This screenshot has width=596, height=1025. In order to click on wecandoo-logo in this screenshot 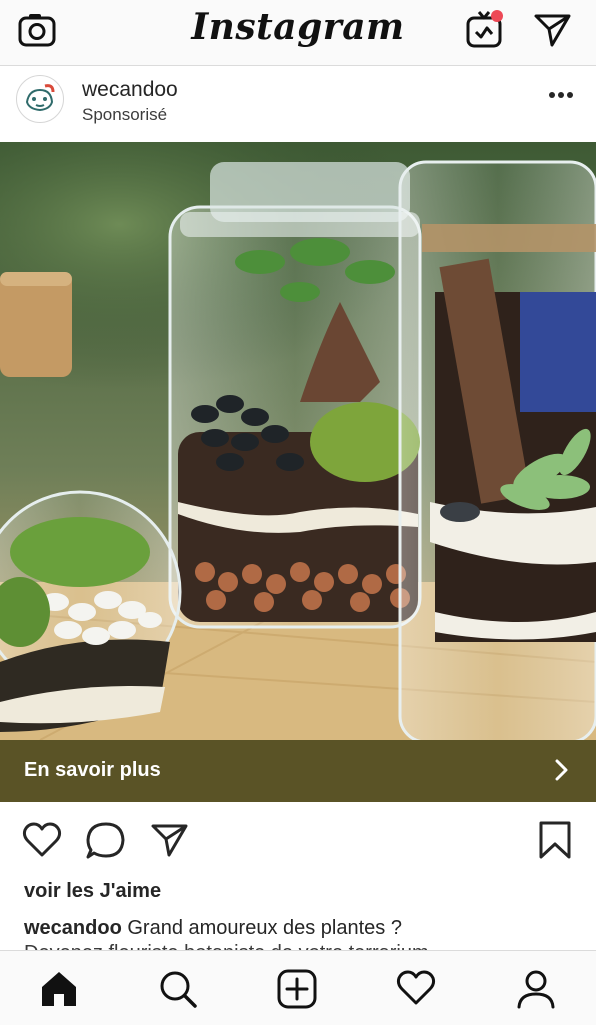, I will do `click(40, 99)`.